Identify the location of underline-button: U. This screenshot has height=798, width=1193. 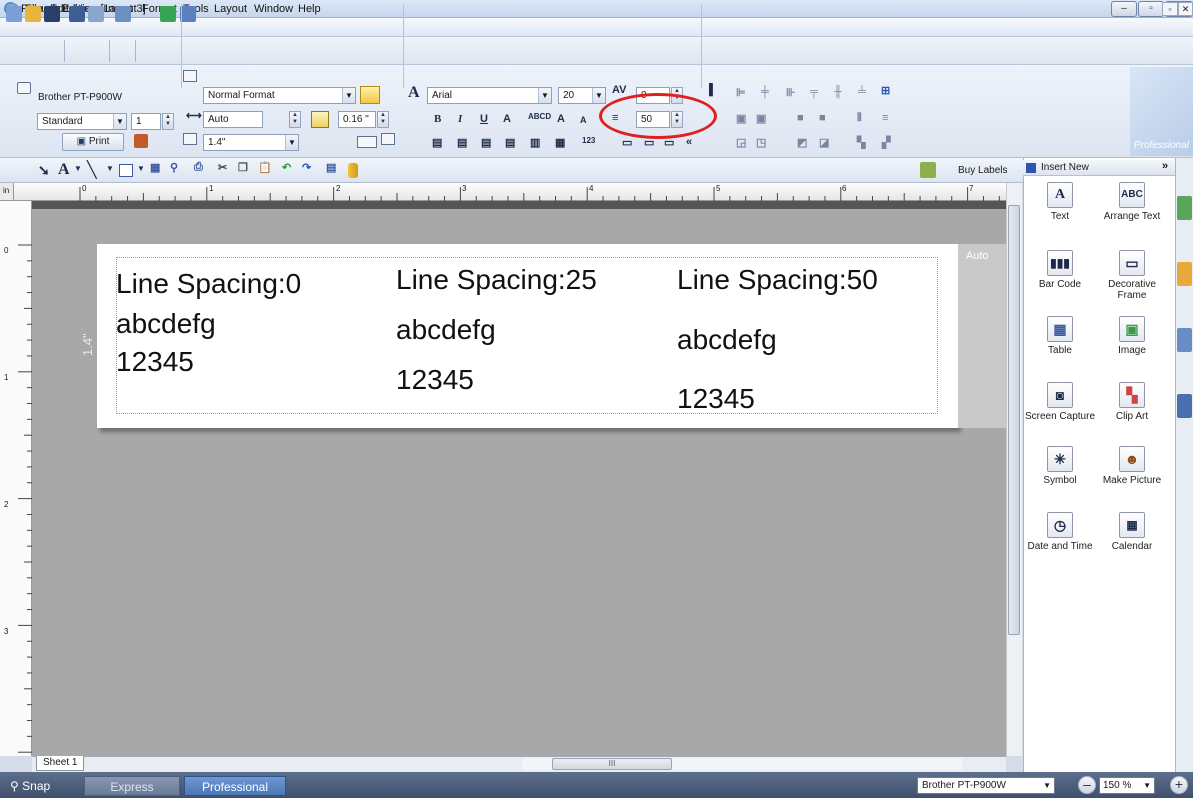
(484, 119).